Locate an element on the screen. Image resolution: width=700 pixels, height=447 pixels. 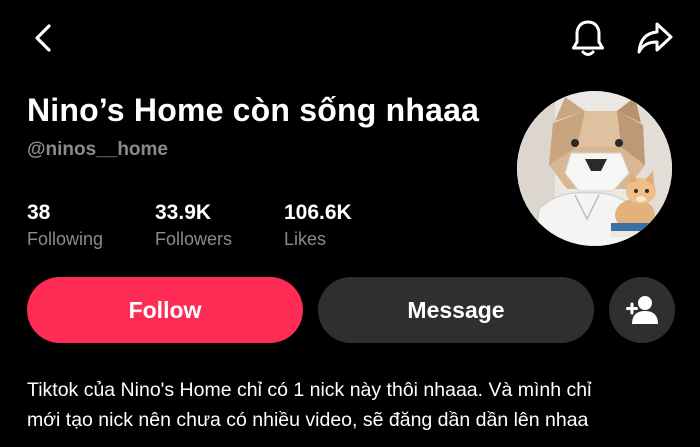
person-plus-icon is located at coordinates (642, 310).